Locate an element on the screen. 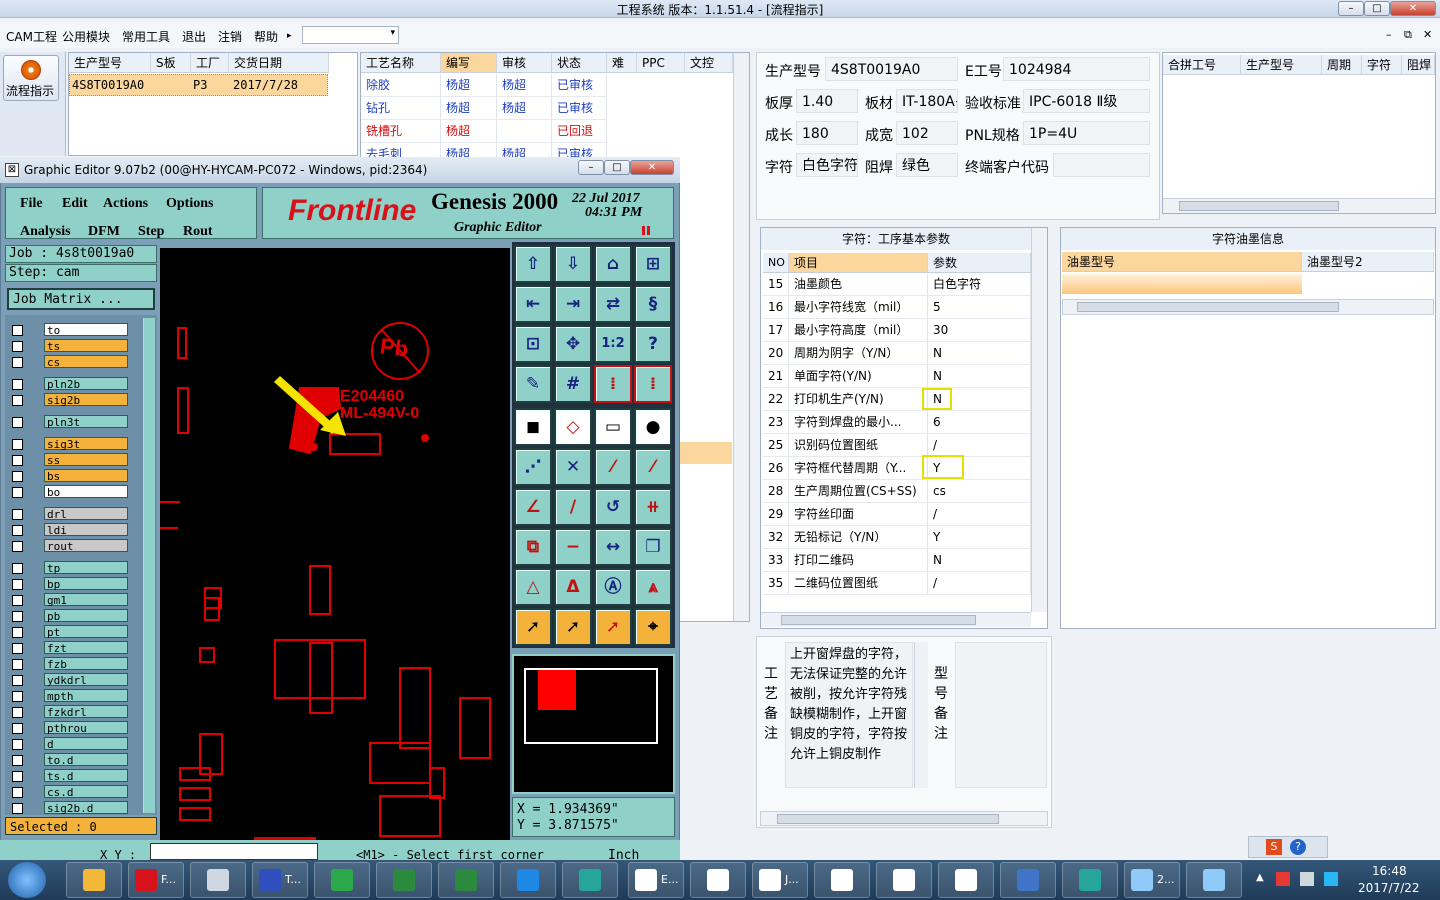 This screenshot has width=1440, height=900. genesis-minimize-button: – is located at coordinates (591, 167).